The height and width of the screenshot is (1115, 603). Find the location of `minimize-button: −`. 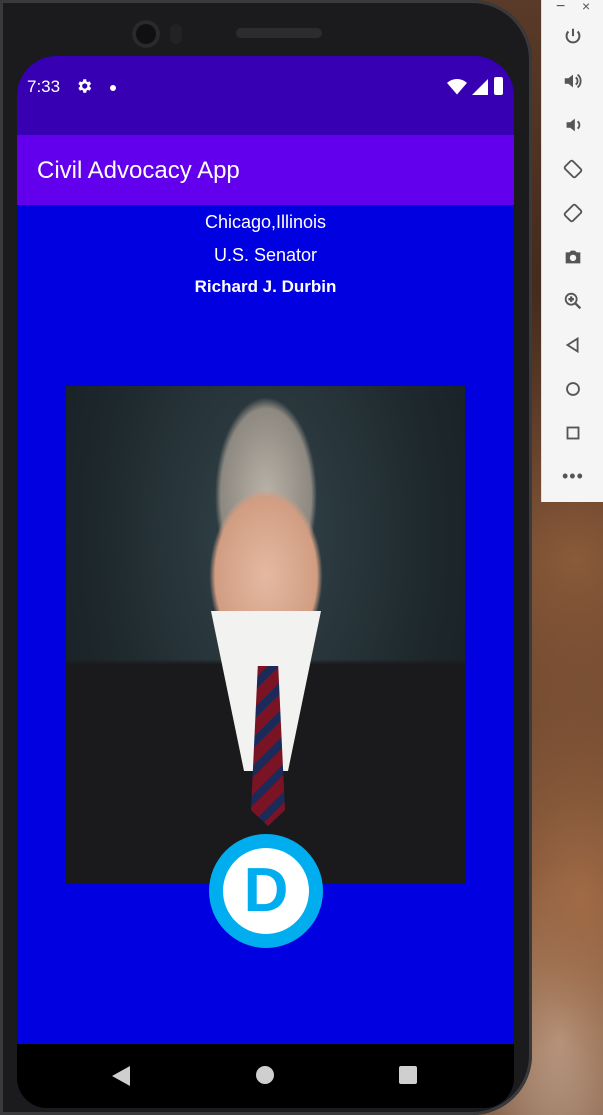

minimize-button: − is located at coordinates (560, 8).